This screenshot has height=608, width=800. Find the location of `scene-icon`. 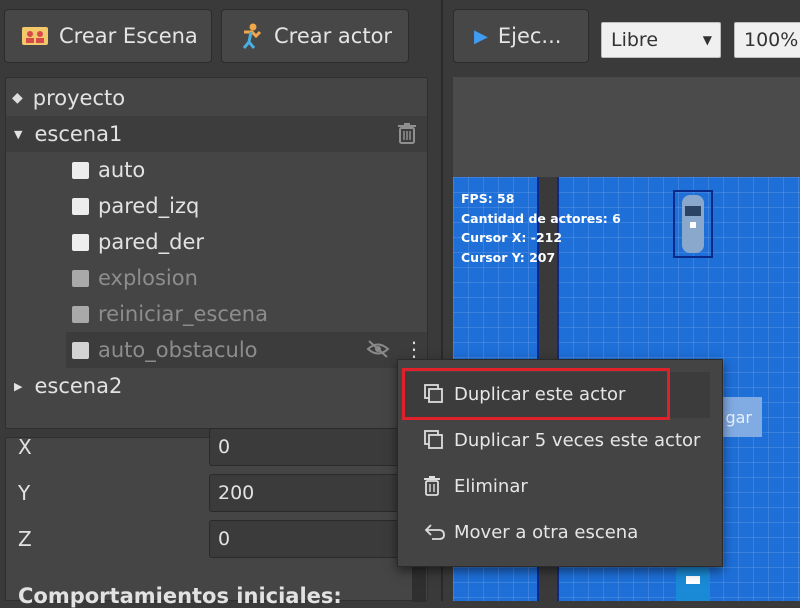

scene-icon is located at coordinates (35, 36).